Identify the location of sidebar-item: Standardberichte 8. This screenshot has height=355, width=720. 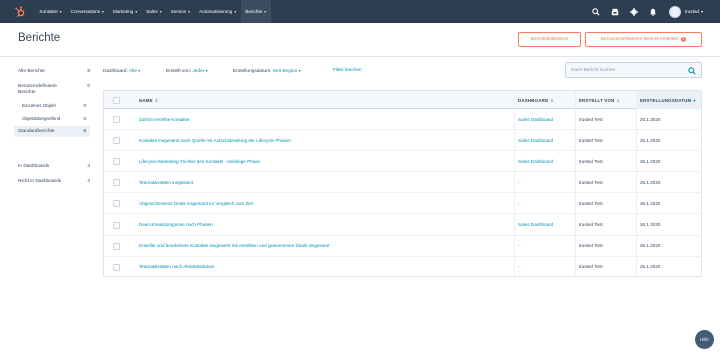
(52, 131).